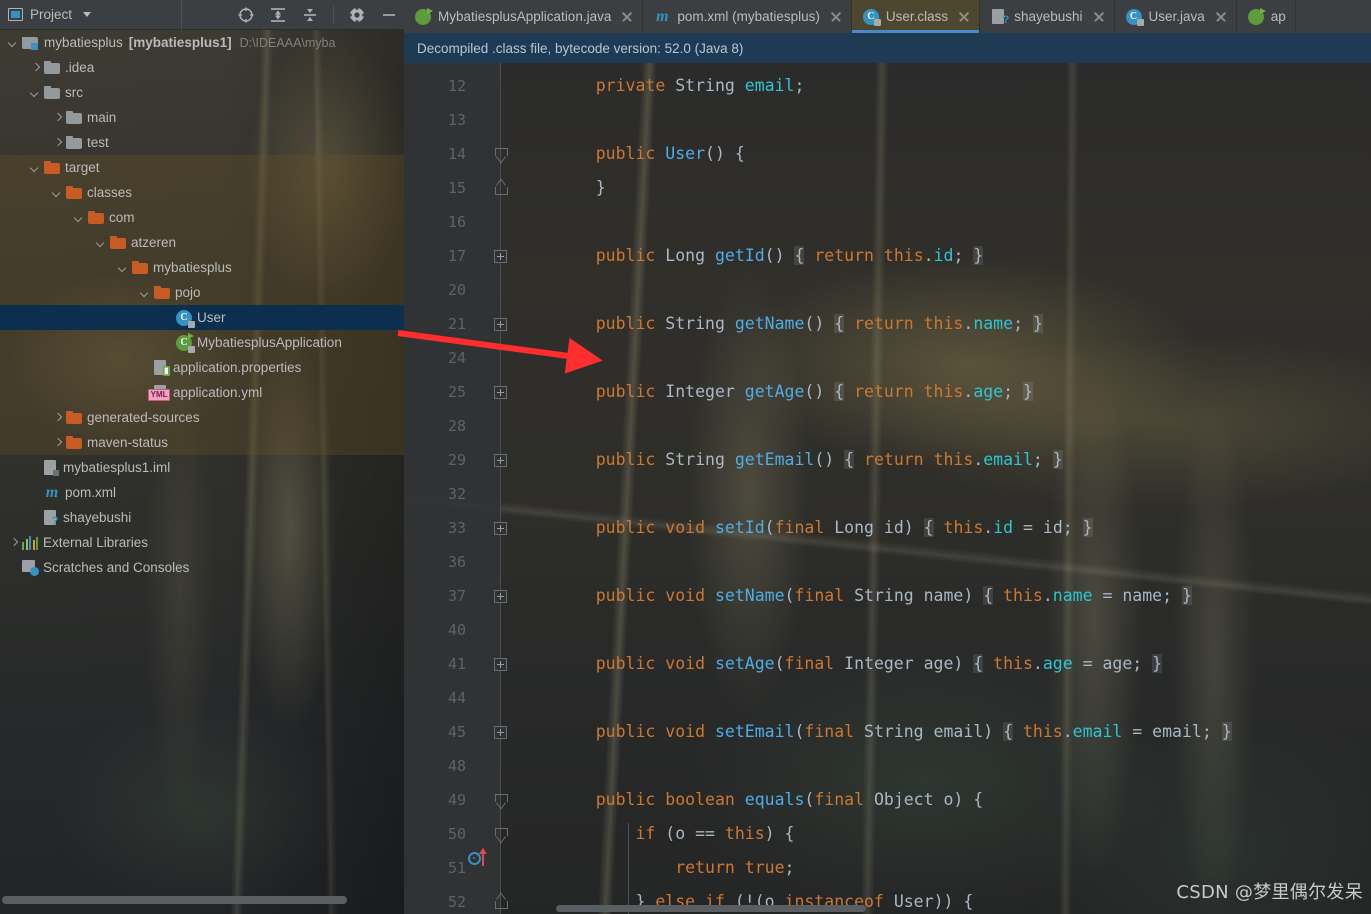 The height and width of the screenshot is (914, 1371). I want to click on code-line: 28, so click(887, 426).